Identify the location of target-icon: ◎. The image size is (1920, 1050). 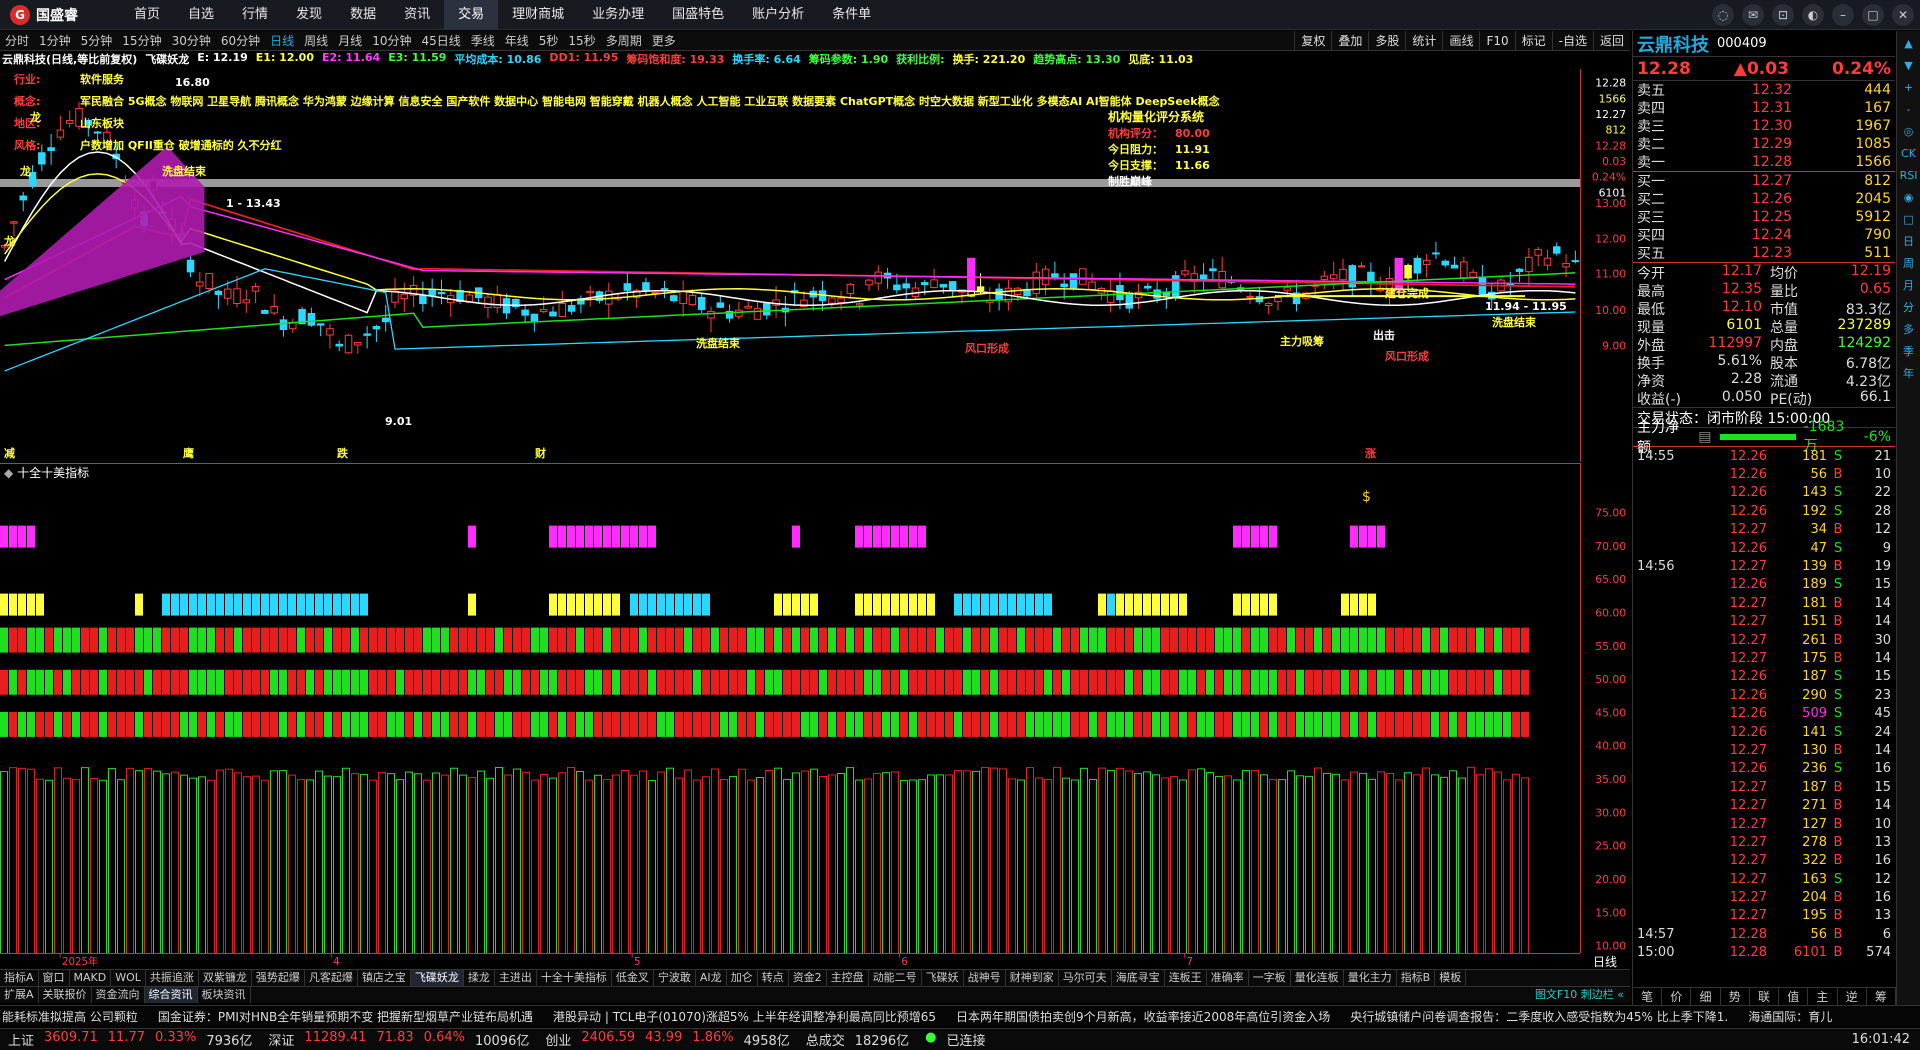
(1909, 132).